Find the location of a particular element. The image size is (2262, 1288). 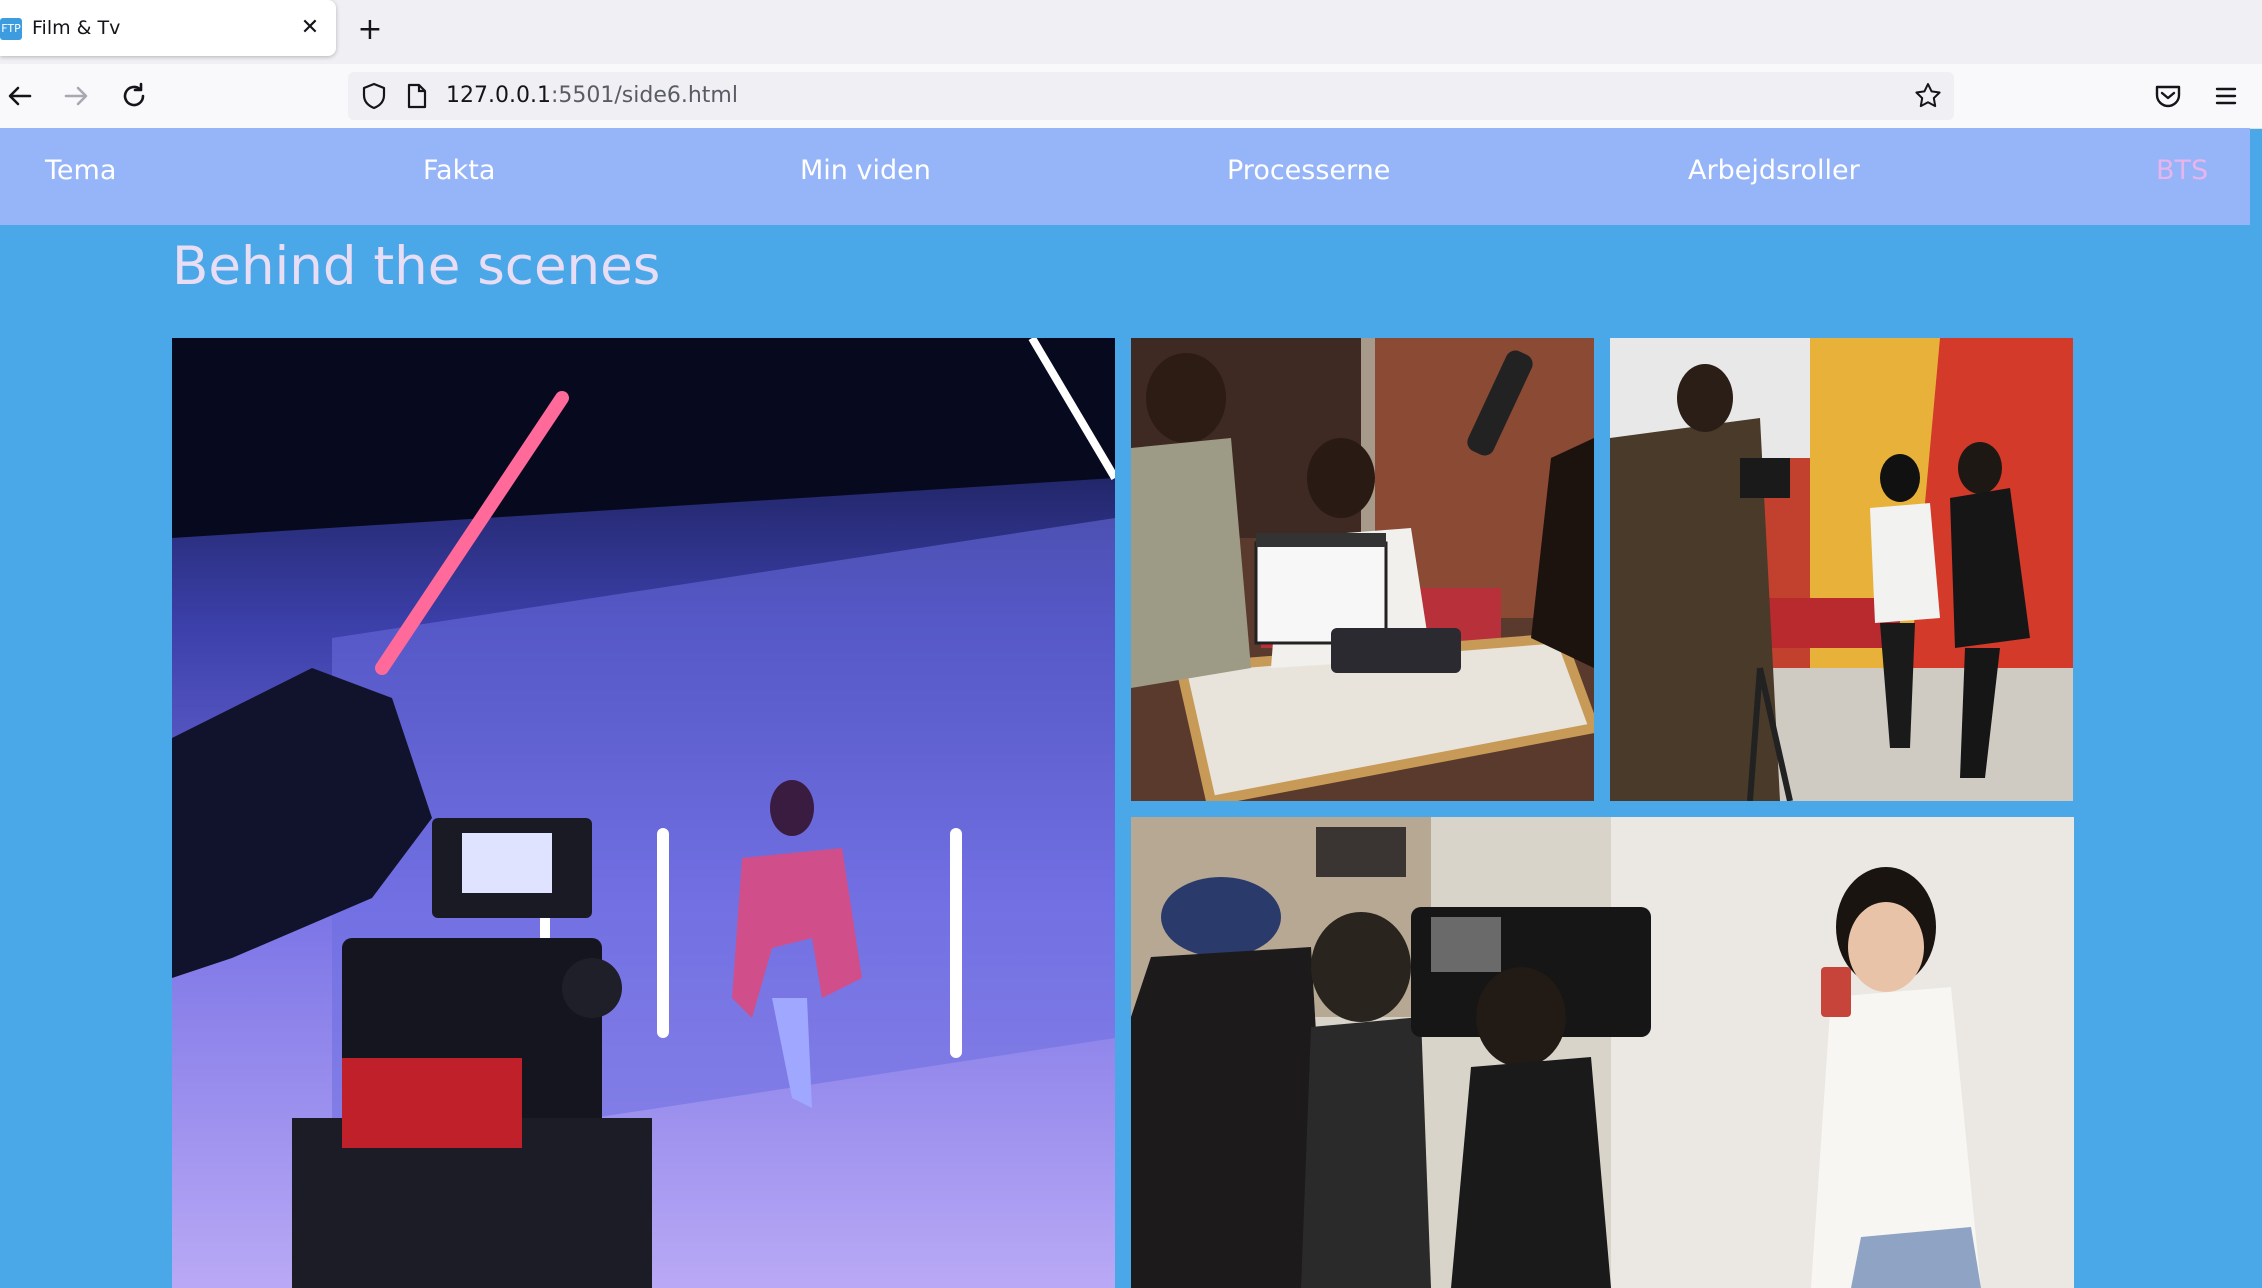

browser-tab: FTP Film & Tv ✕ is located at coordinates (168, 28).